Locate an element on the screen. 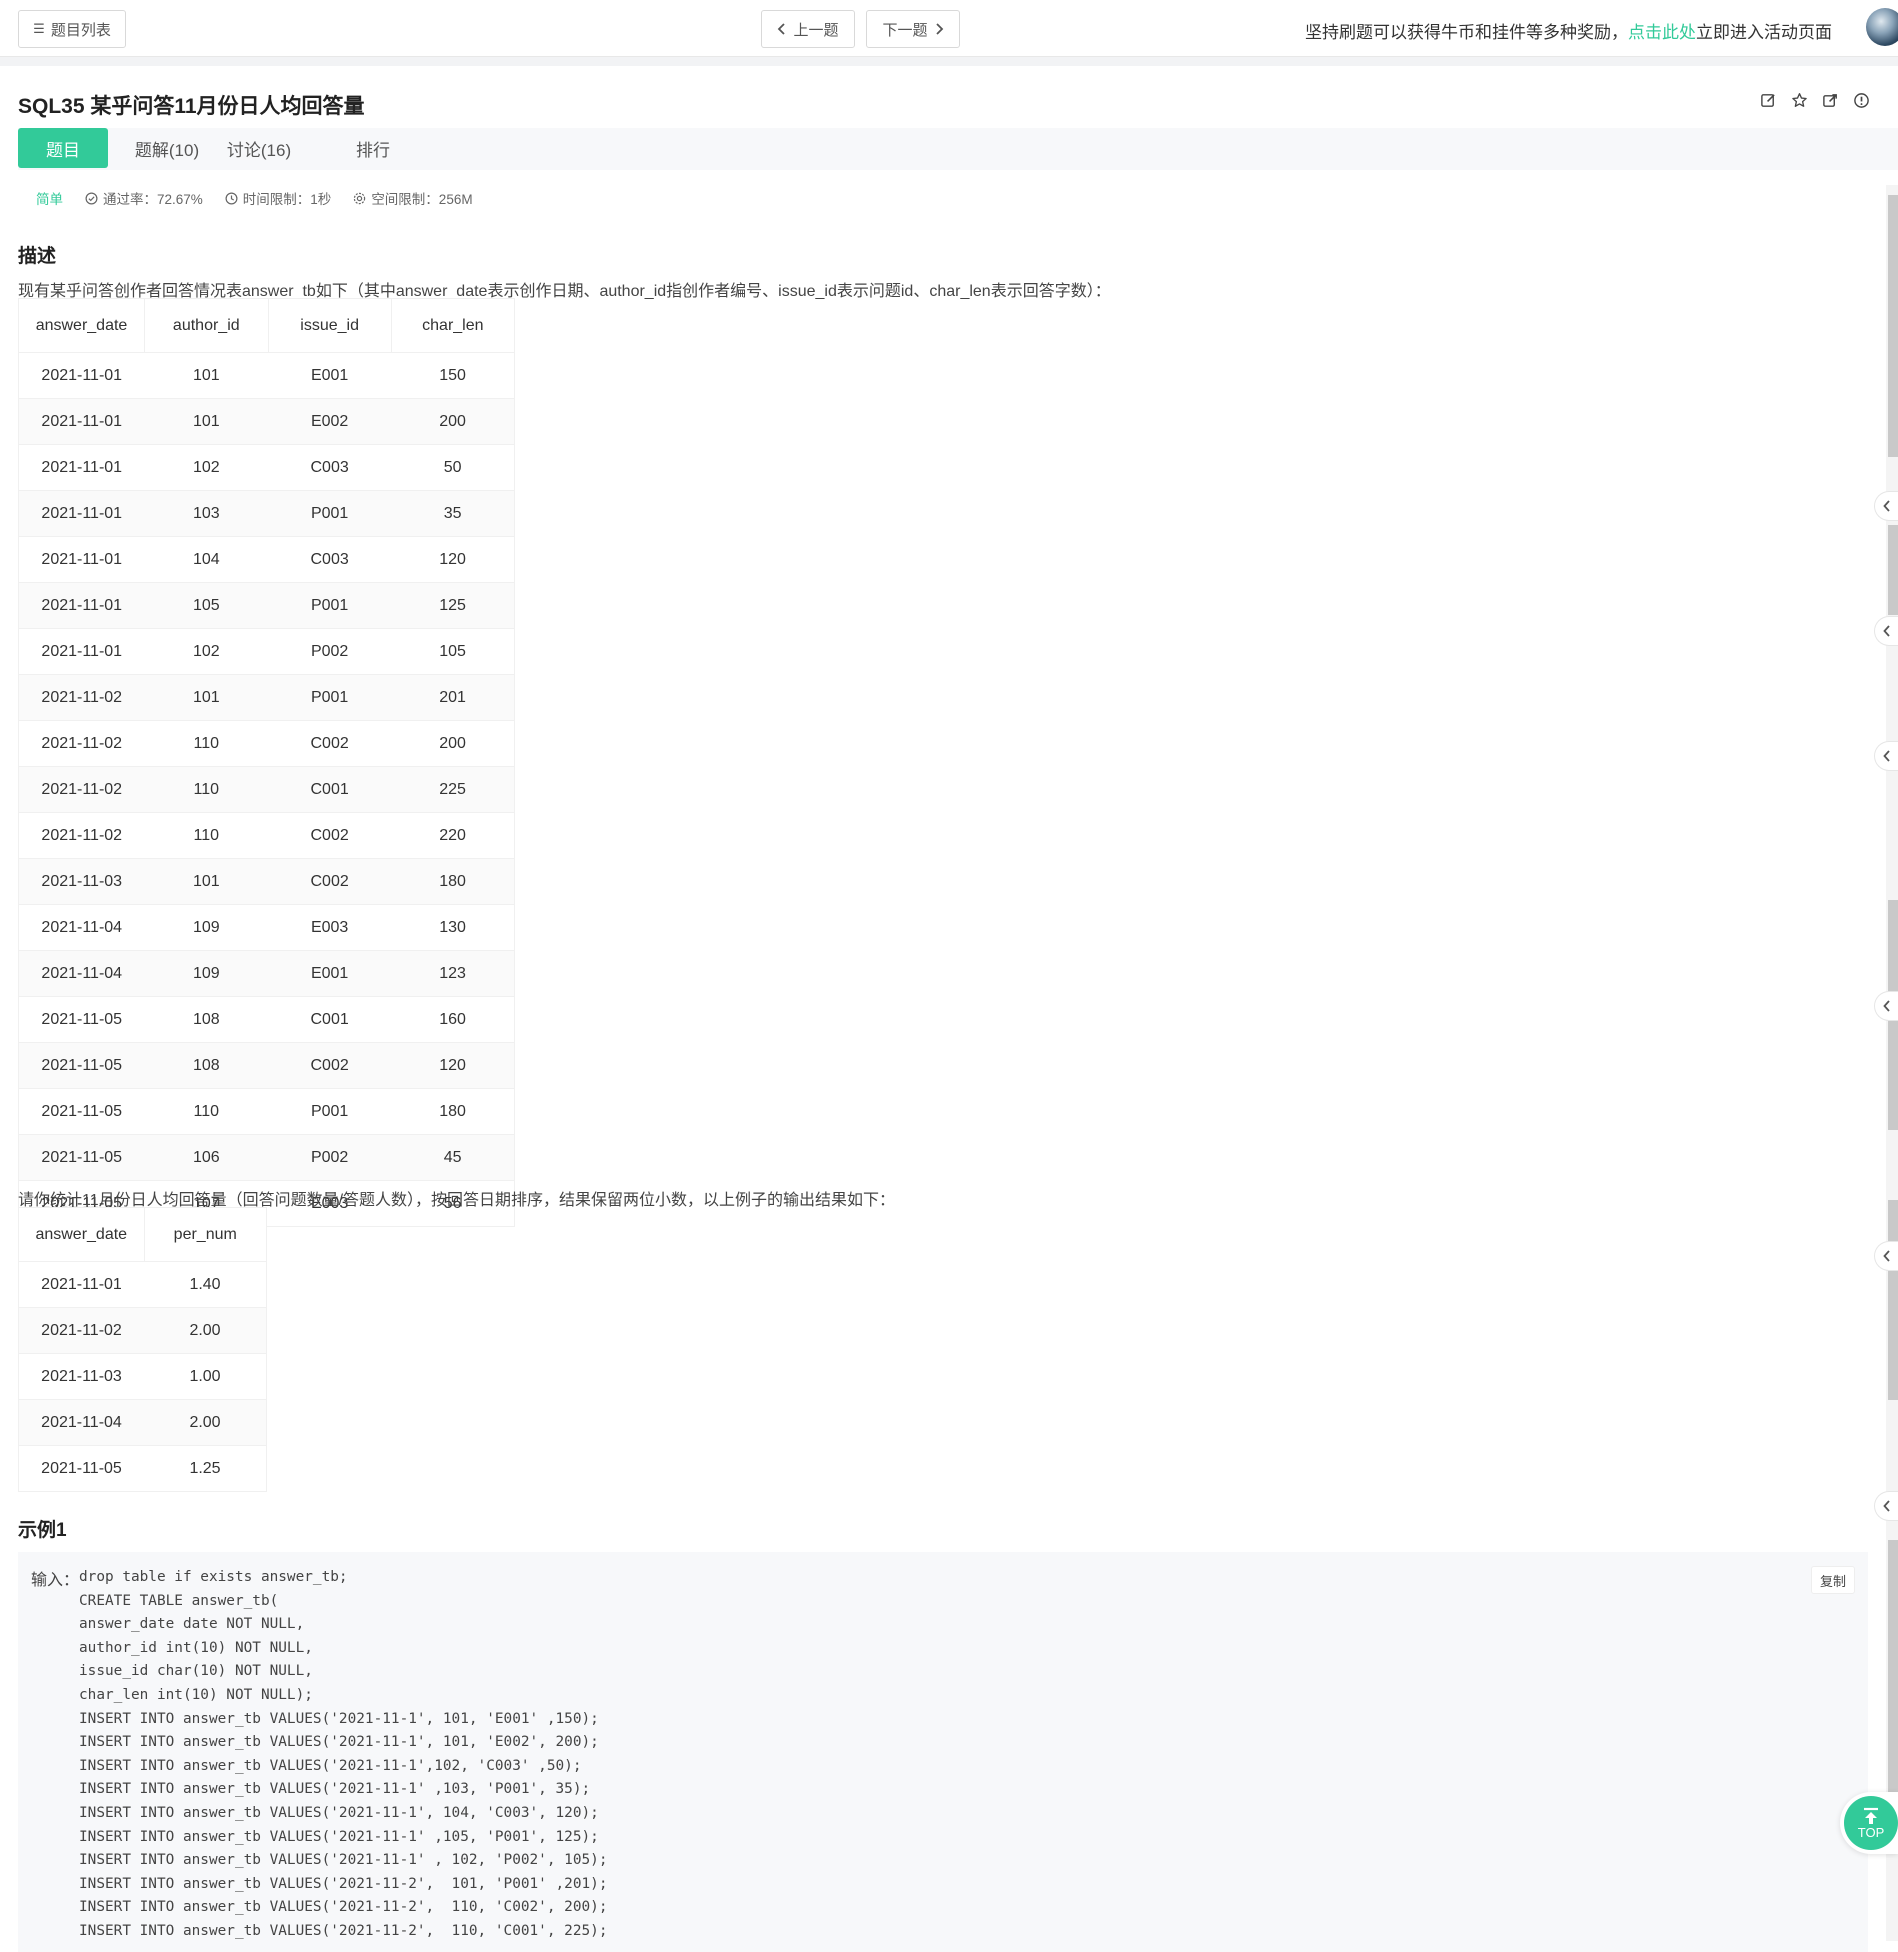  problem-tabs: 题目 题解(10) 讨论(16) 排行 is located at coordinates (958, 149).